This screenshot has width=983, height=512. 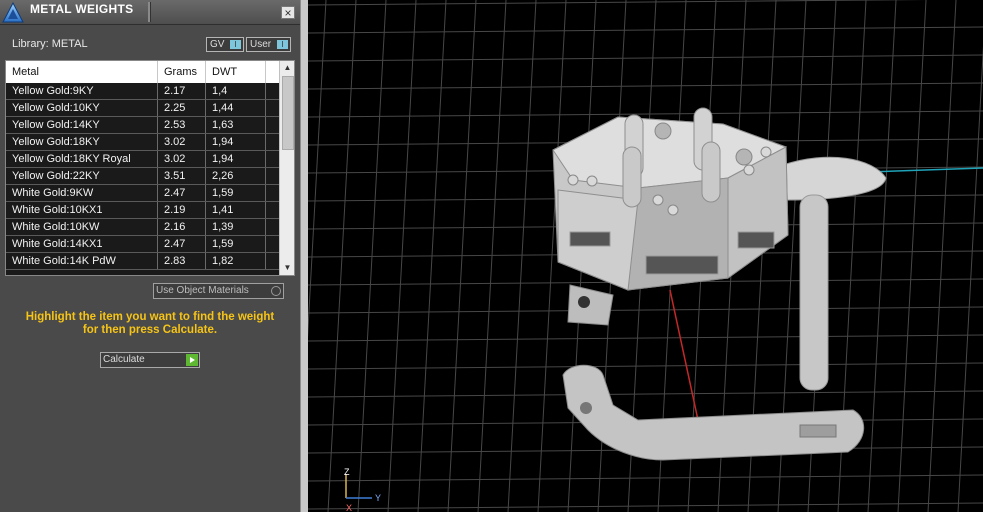 What do you see at coordinates (288, 113) in the screenshot?
I see `scroll-thumb` at bounding box center [288, 113].